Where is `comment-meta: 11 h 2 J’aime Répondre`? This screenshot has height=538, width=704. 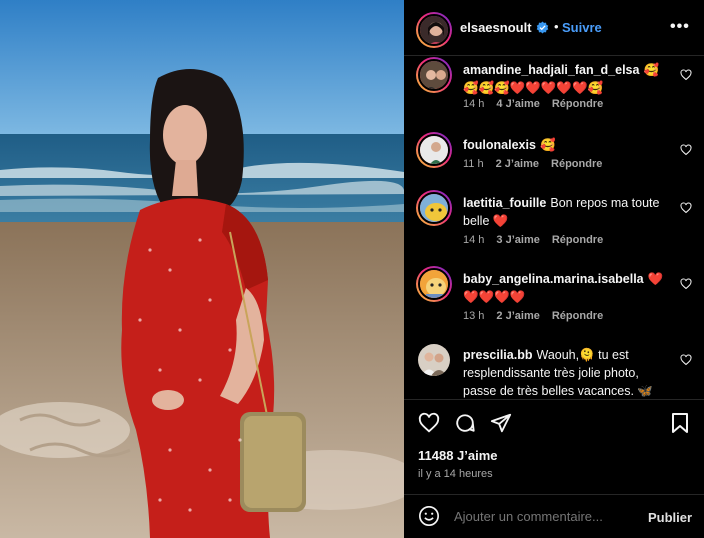 comment-meta: 11 h 2 J’aime Répondre is located at coordinates (532, 164).